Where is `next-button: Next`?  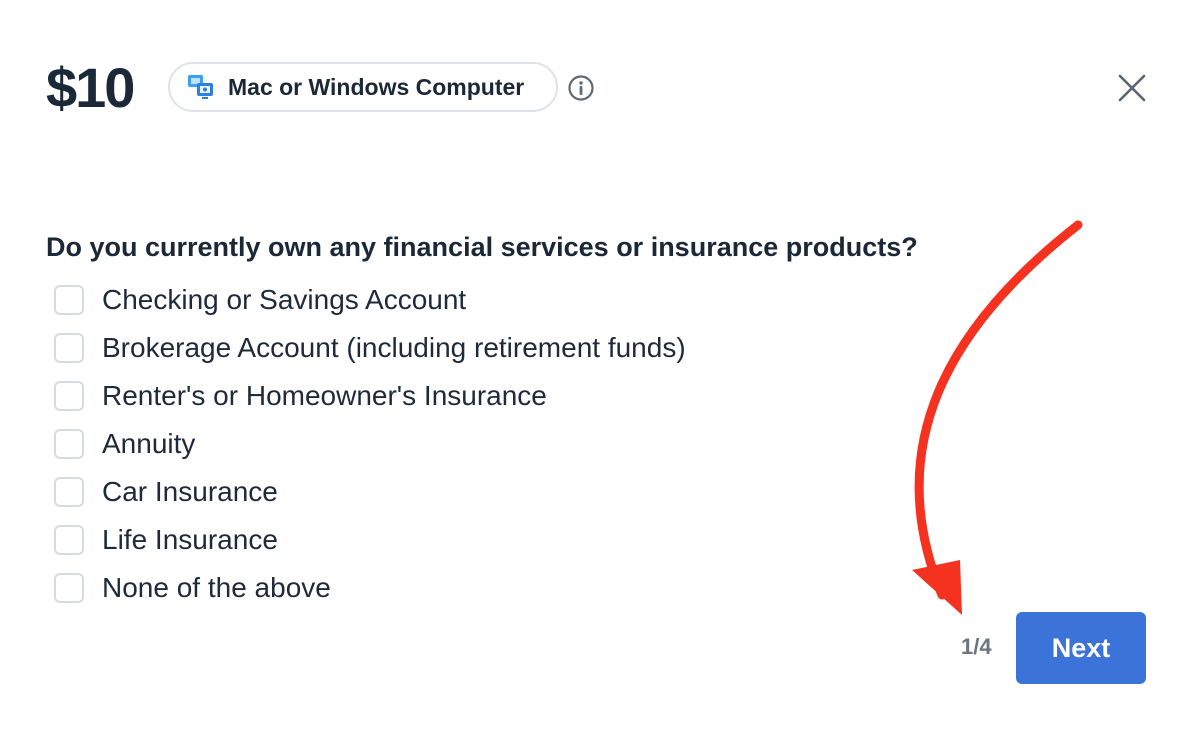
next-button: Next is located at coordinates (1081, 648).